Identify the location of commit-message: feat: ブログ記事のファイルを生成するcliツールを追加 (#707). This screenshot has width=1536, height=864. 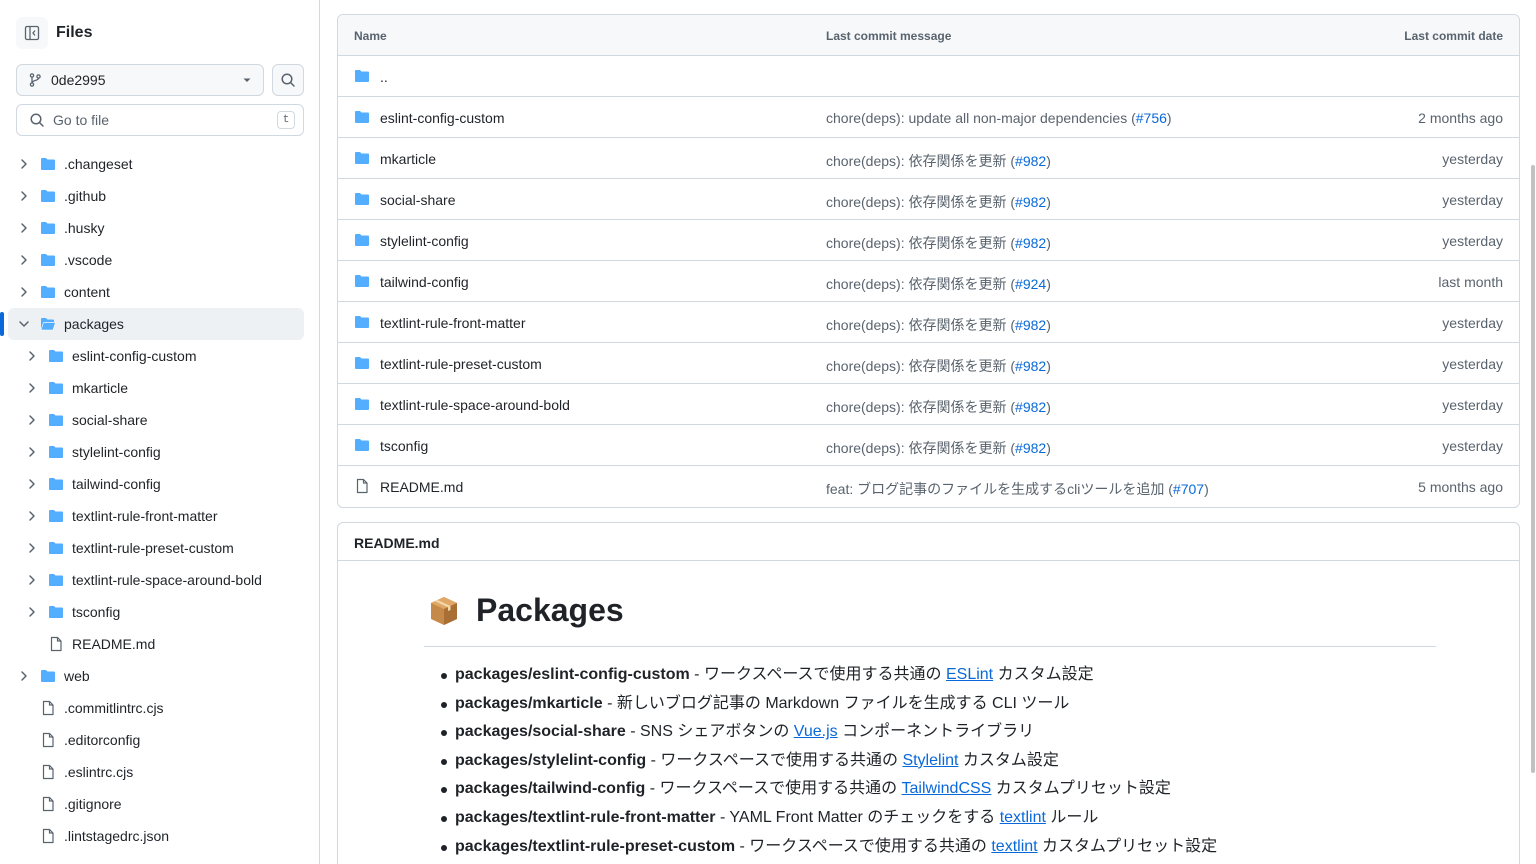
(1017, 489).